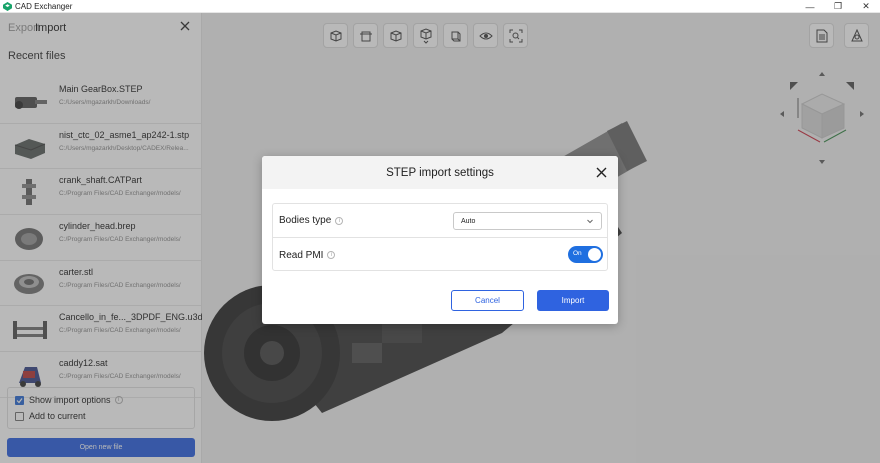 Image resolution: width=880 pixels, height=463 pixels. I want to click on bodies-type-value: Auto, so click(468, 221).